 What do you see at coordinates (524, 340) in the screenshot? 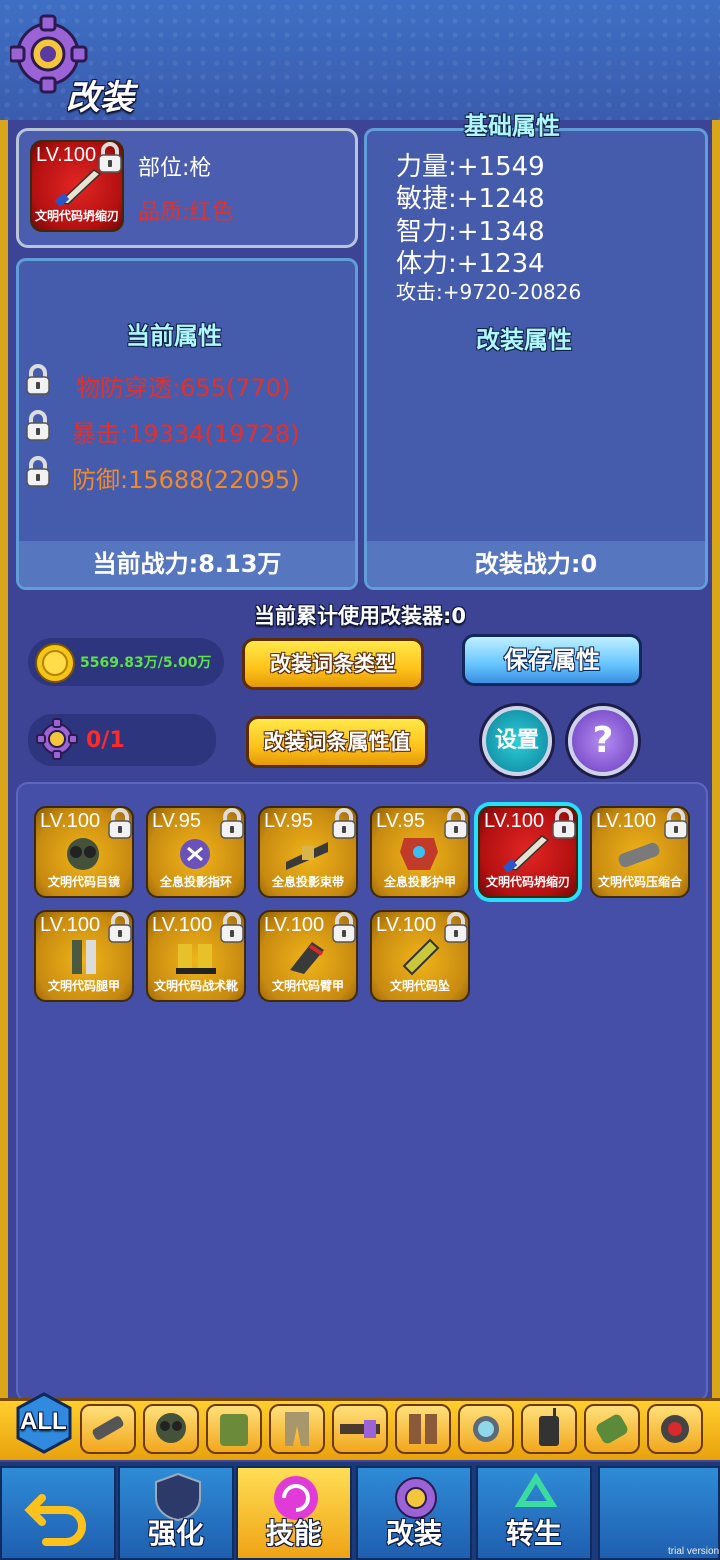
I see `mod-attributes-title: 改装属性` at bounding box center [524, 340].